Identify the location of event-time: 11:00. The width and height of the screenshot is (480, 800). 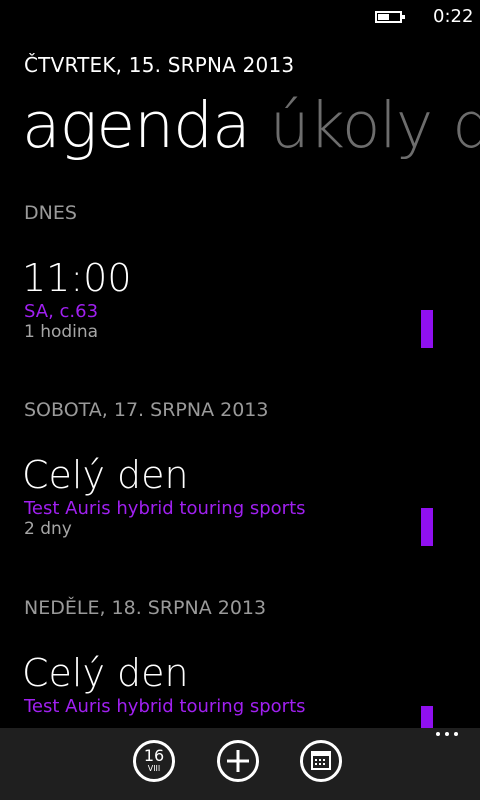
(77, 278).